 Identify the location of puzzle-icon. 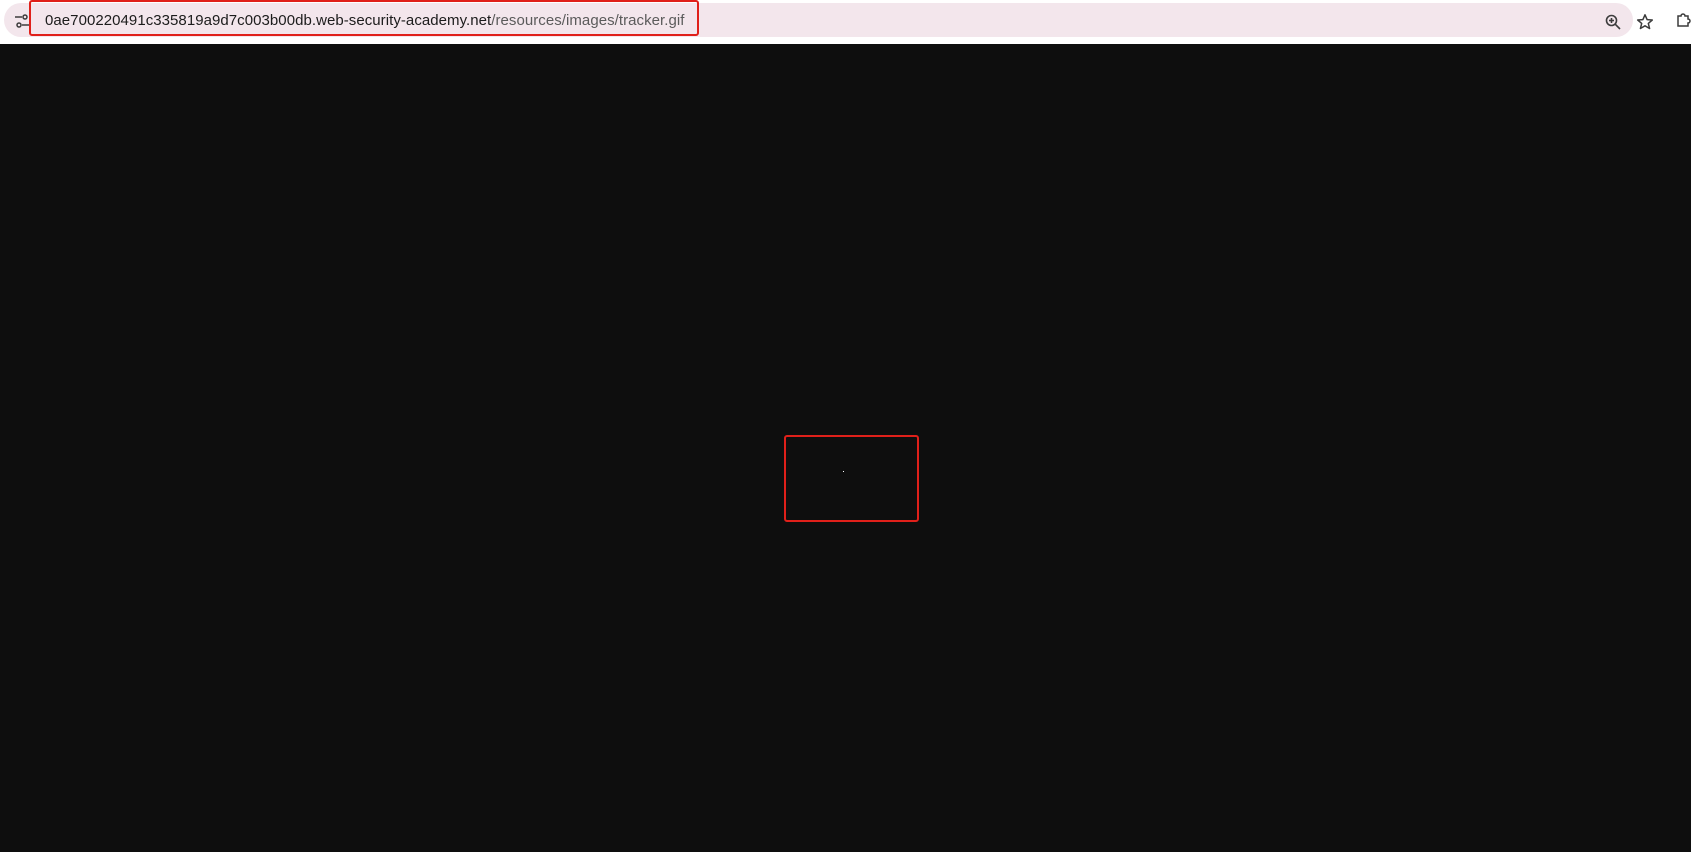
(1683, 19).